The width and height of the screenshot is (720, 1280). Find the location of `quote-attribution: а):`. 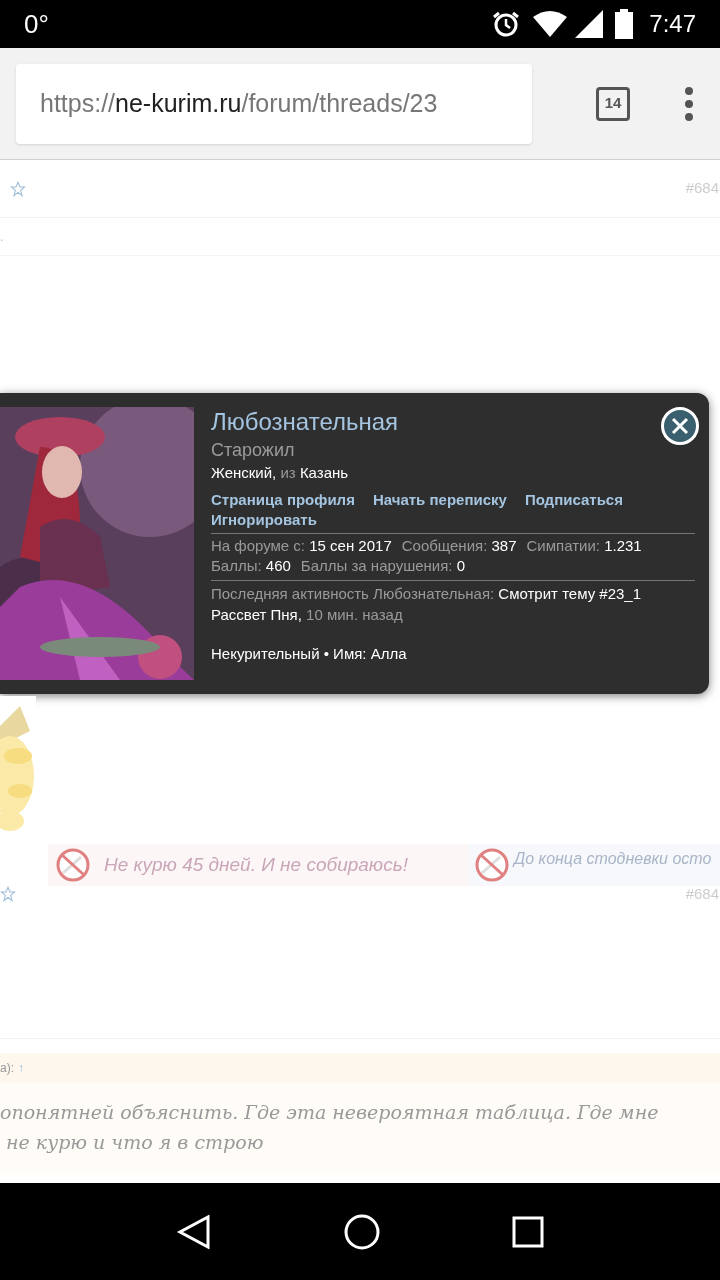

quote-attribution: а): is located at coordinates (7, 1068).